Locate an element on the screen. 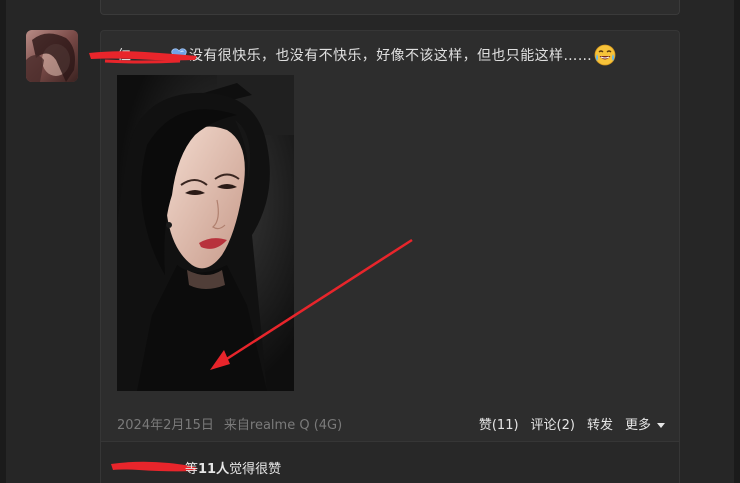  more-button: 更多 is located at coordinates (645, 423).